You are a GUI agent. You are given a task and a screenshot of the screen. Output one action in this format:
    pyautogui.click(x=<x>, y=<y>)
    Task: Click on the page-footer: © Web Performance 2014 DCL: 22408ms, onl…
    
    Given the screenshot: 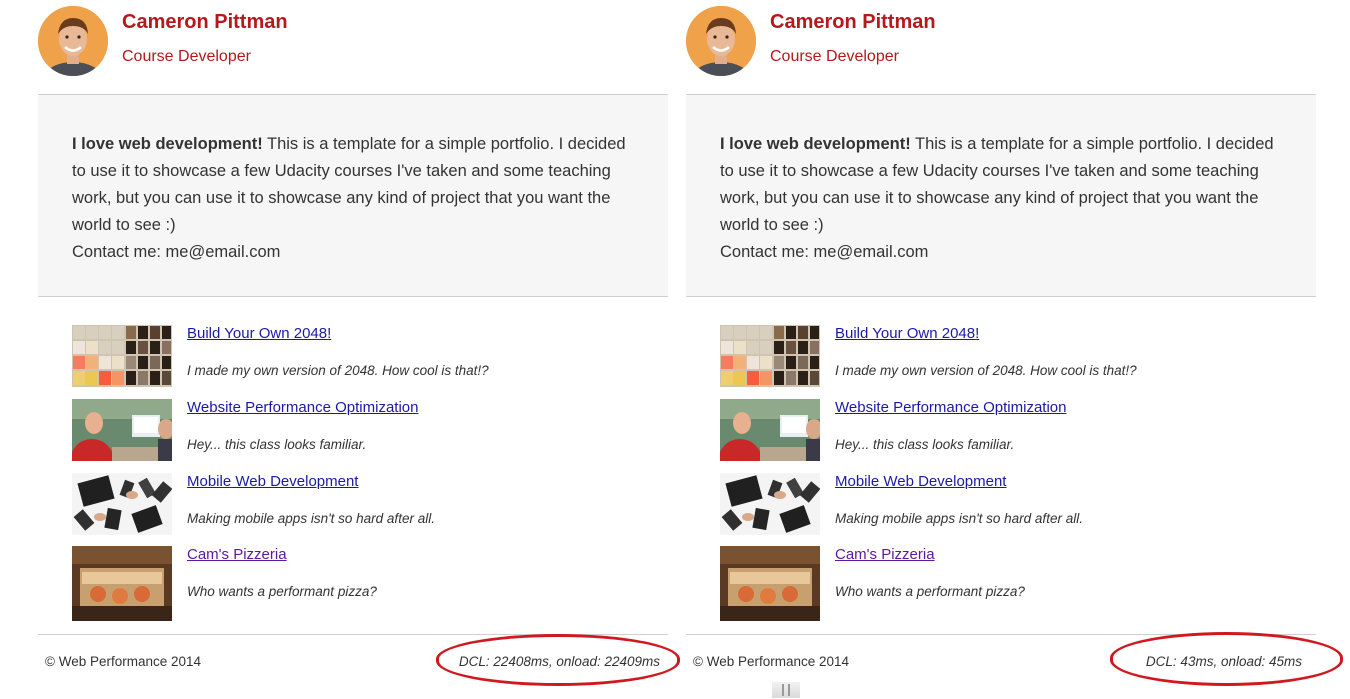 What is the action you would take?
    pyautogui.click(x=353, y=666)
    